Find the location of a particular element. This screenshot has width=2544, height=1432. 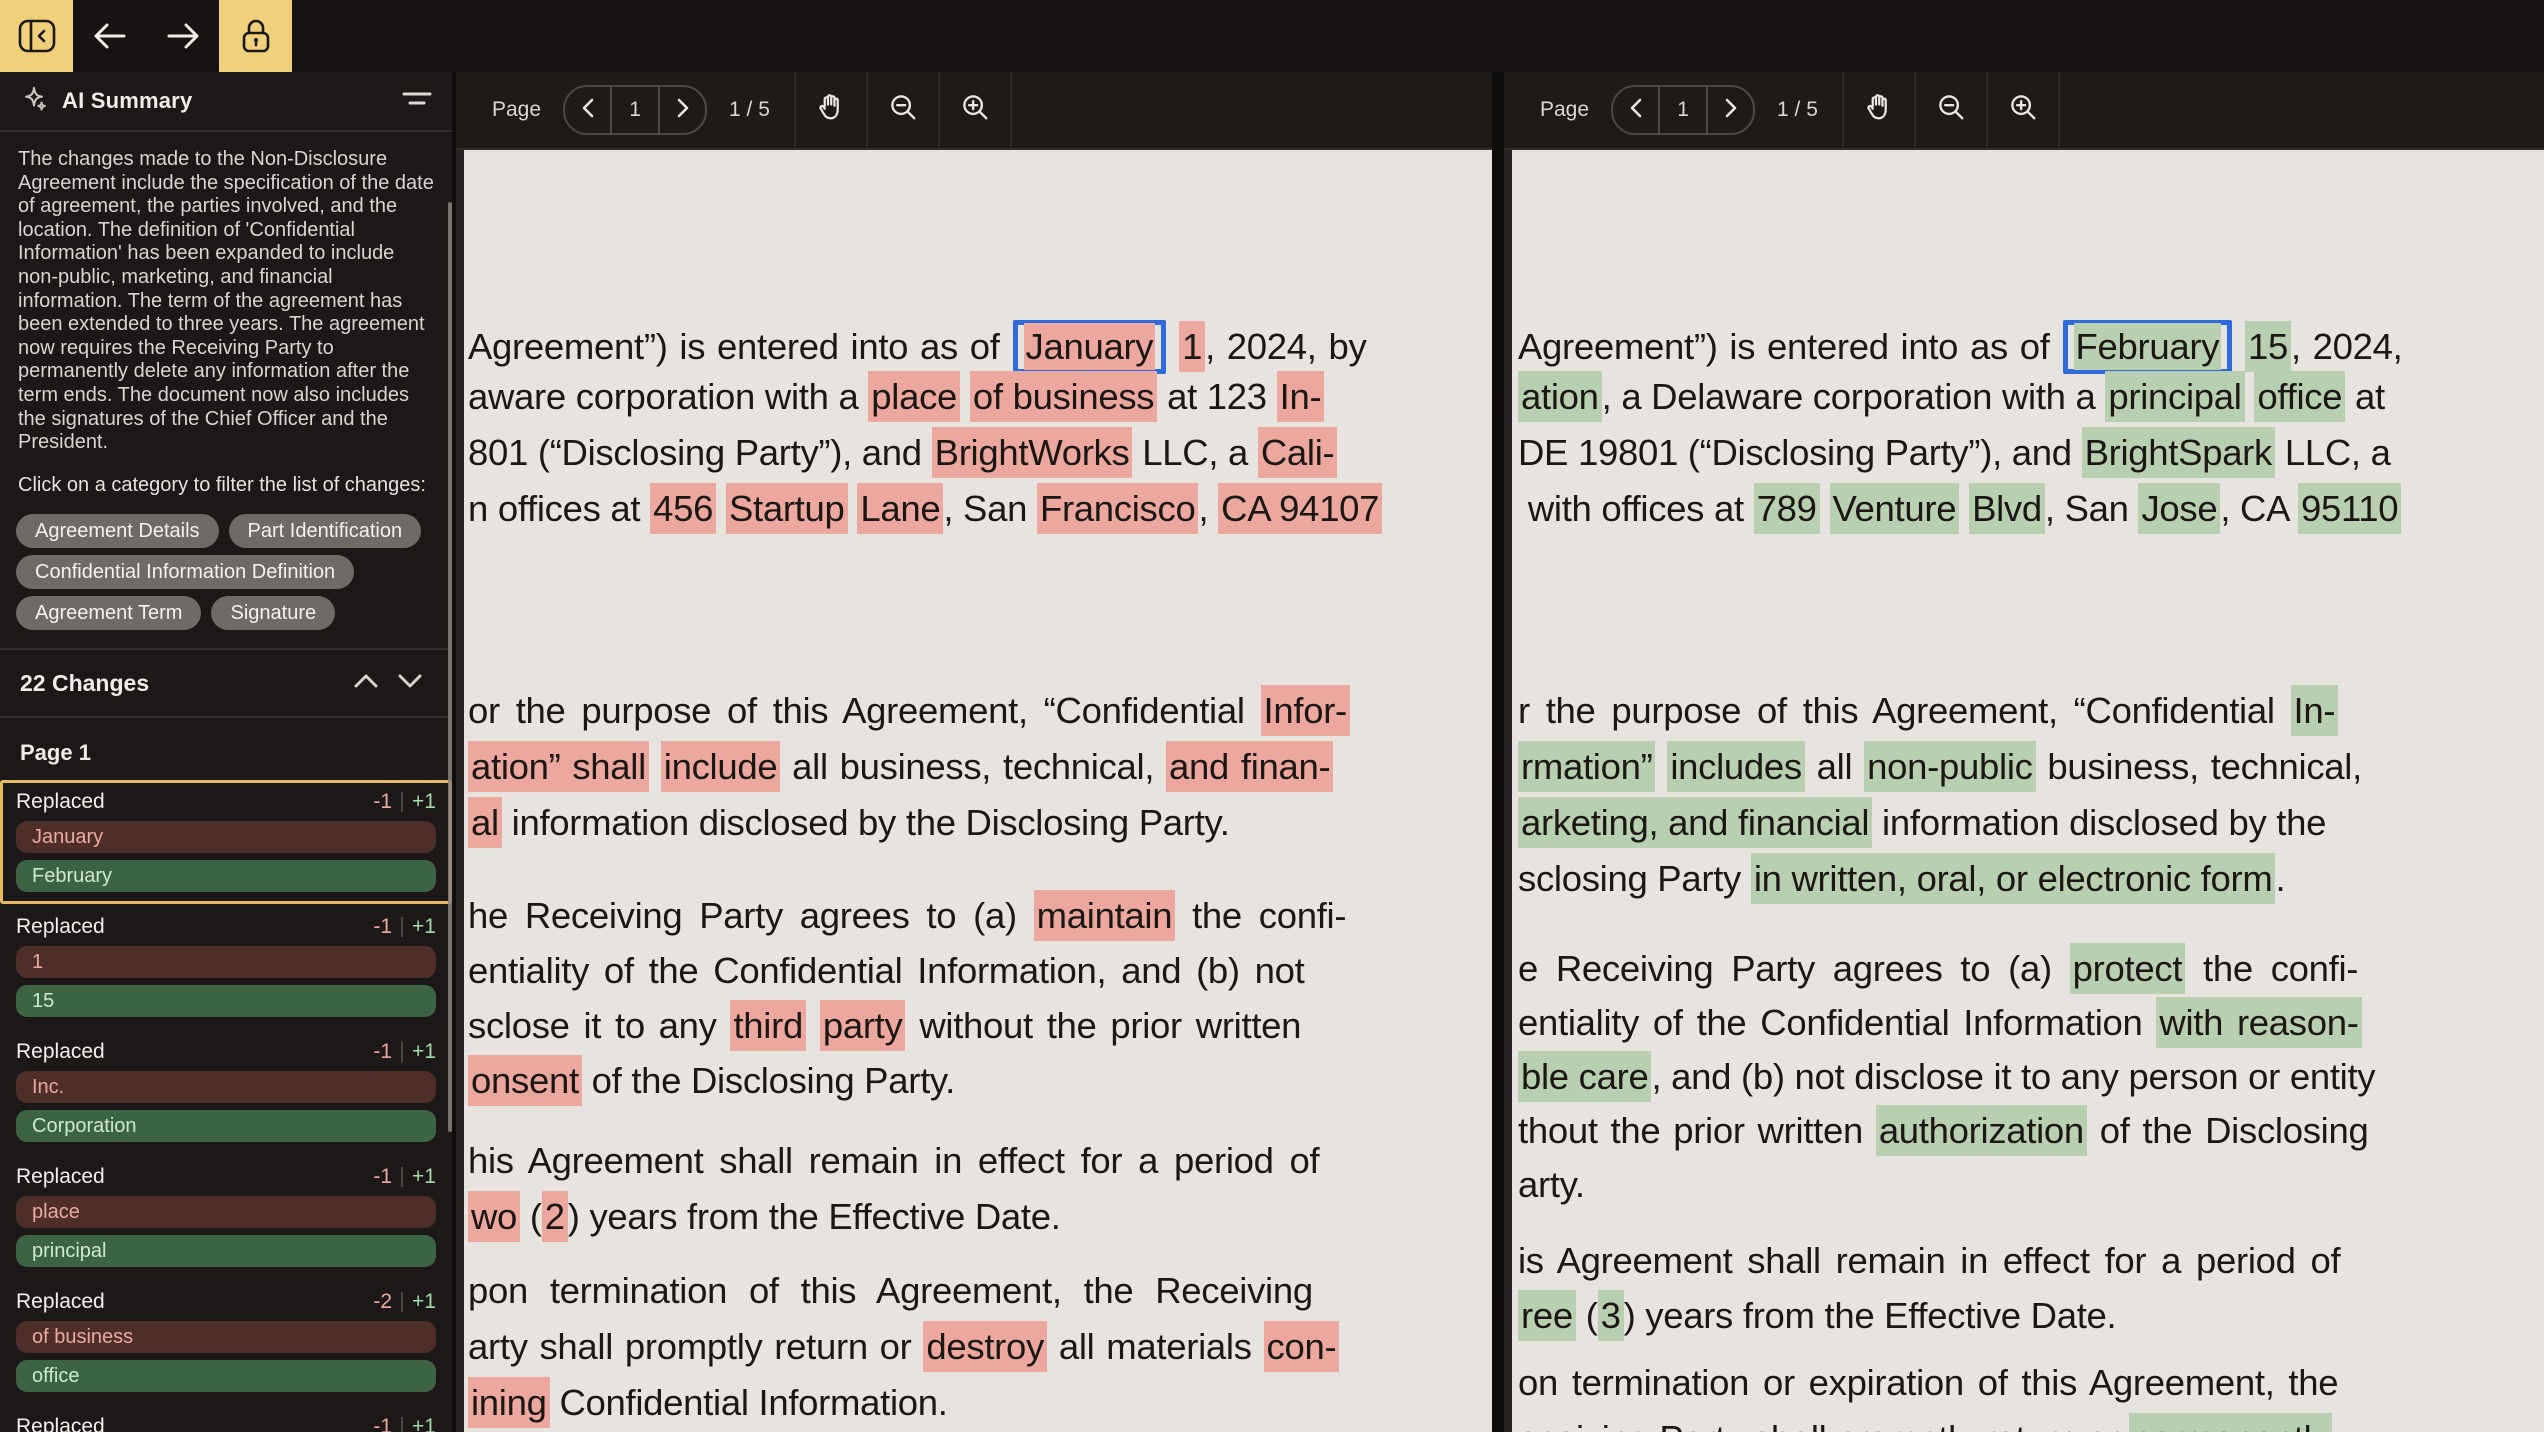

category-chip: Agreement Term is located at coordinates (109, 613).